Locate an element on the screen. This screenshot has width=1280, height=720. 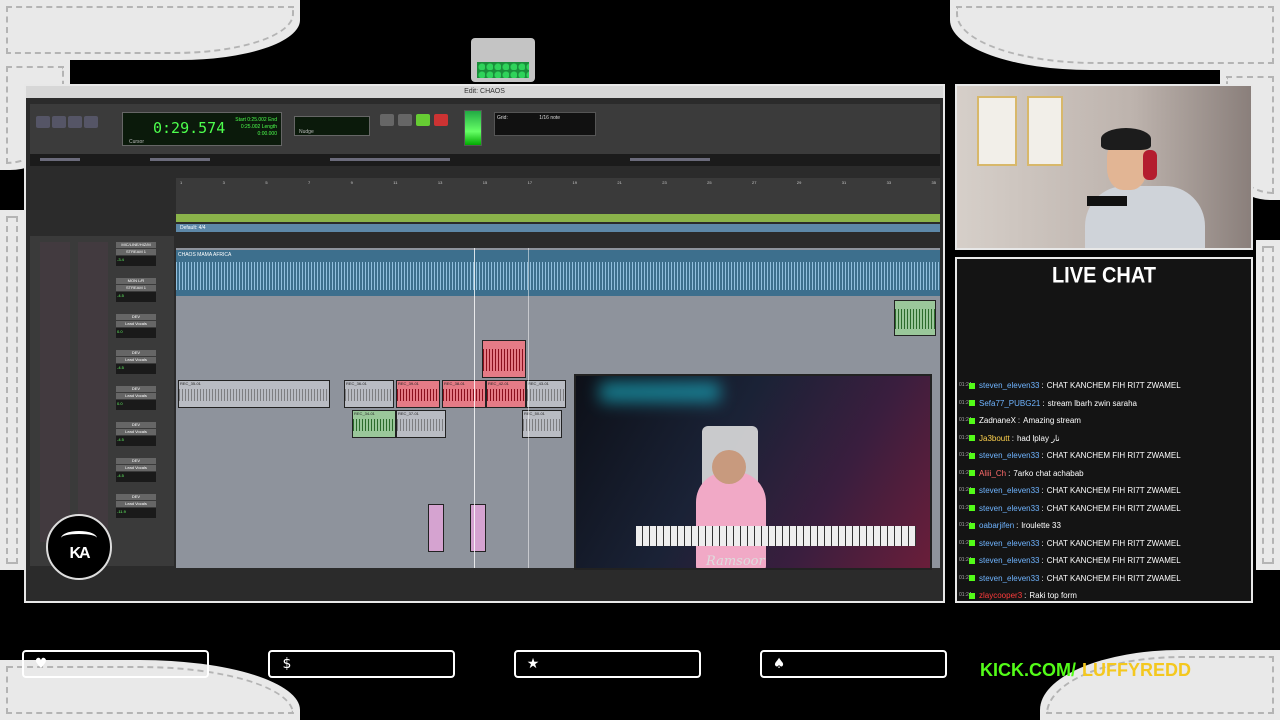
time-ruler is located at coordinates (558, 194).